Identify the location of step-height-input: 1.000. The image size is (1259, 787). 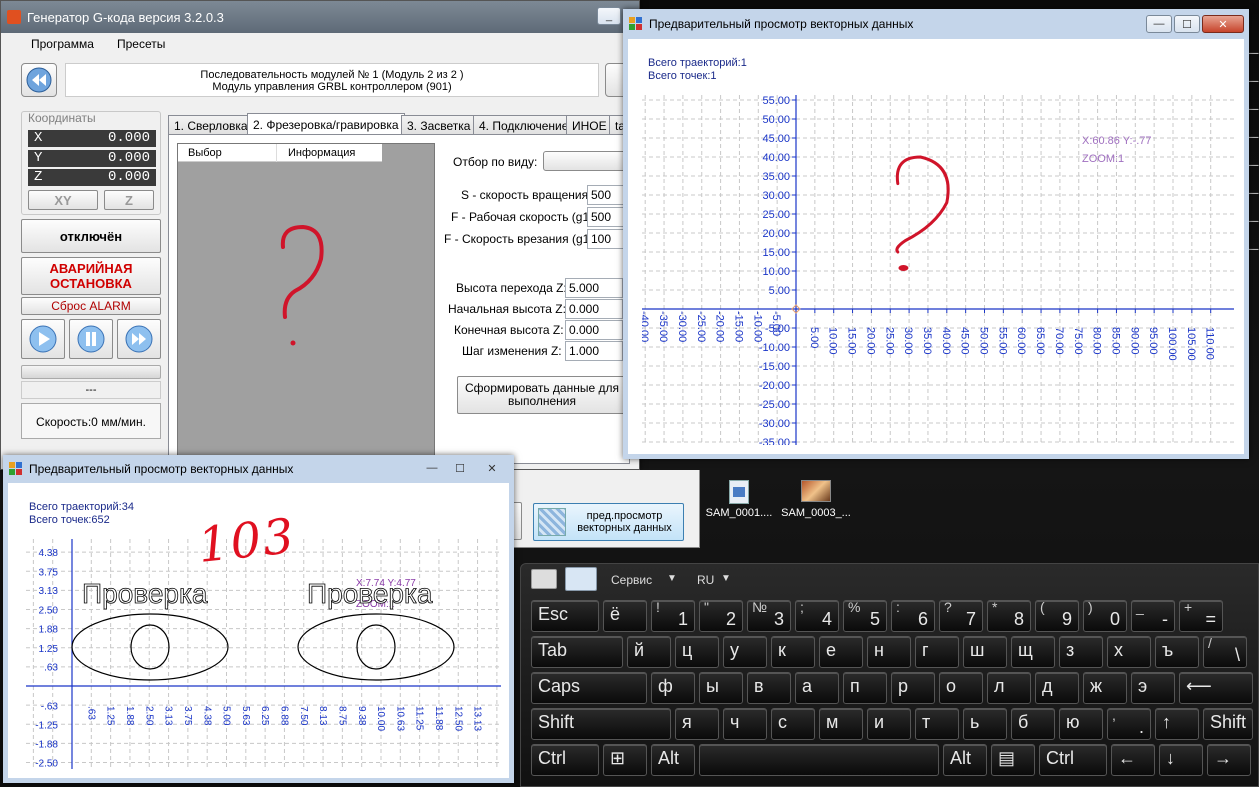
(594, 351).